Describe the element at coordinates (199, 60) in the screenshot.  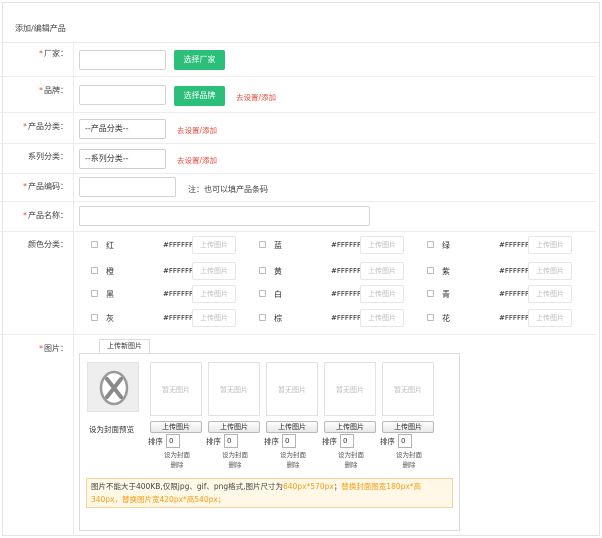
I see `select-manufacturer-button: 选择厂家` at that location.